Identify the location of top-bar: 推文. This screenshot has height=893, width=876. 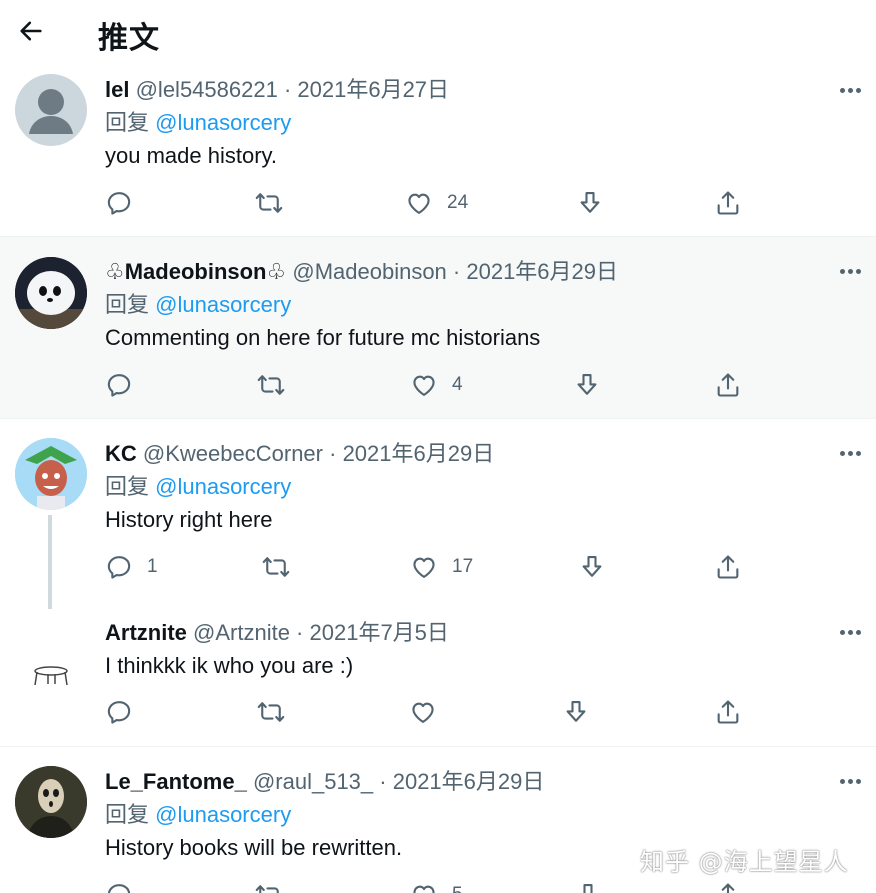
(438, 32).